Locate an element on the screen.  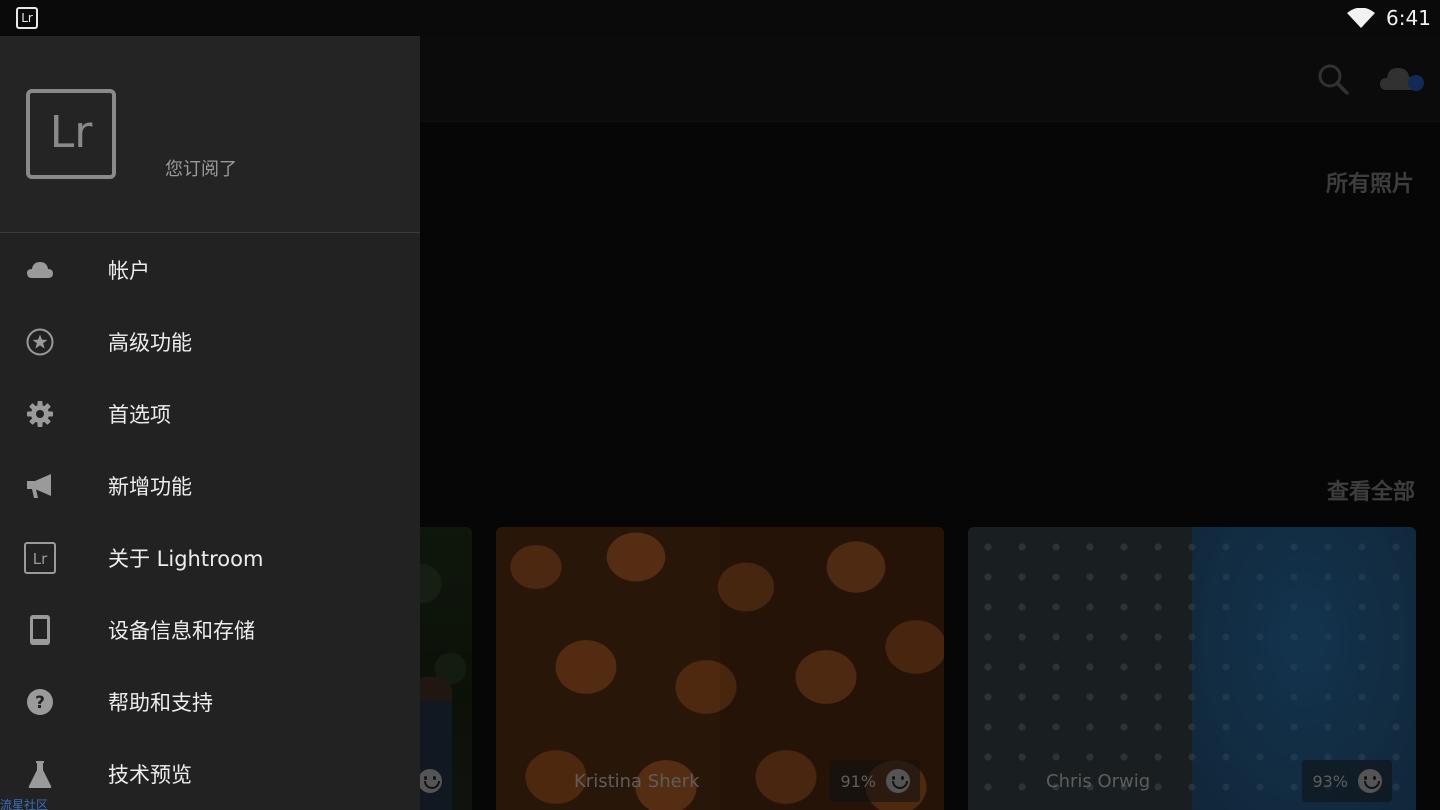
gear-icon is located at coordinates (40, 414).